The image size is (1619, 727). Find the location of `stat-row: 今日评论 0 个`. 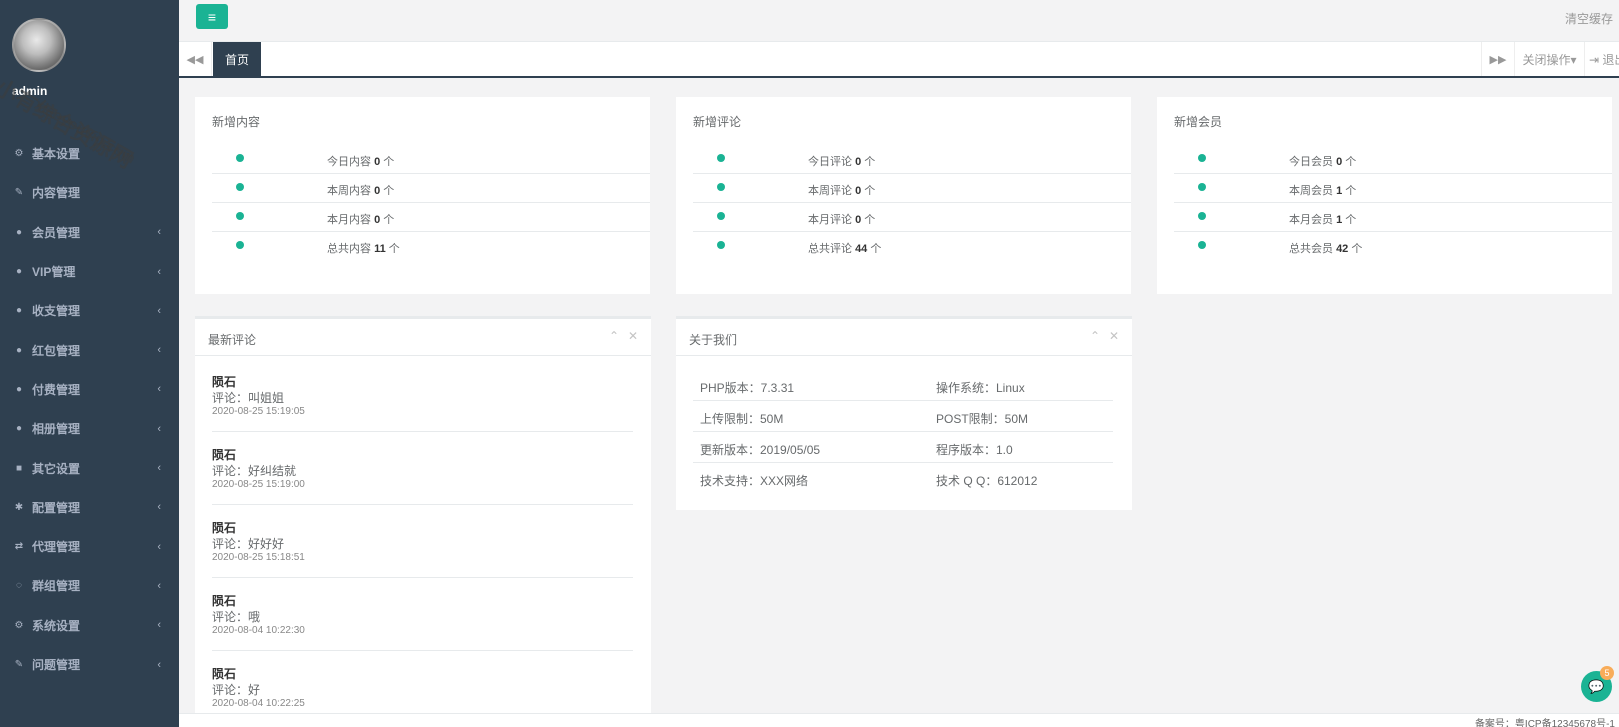

stat-row: 今日评论 0 个 is located at coordinates (912, 159).